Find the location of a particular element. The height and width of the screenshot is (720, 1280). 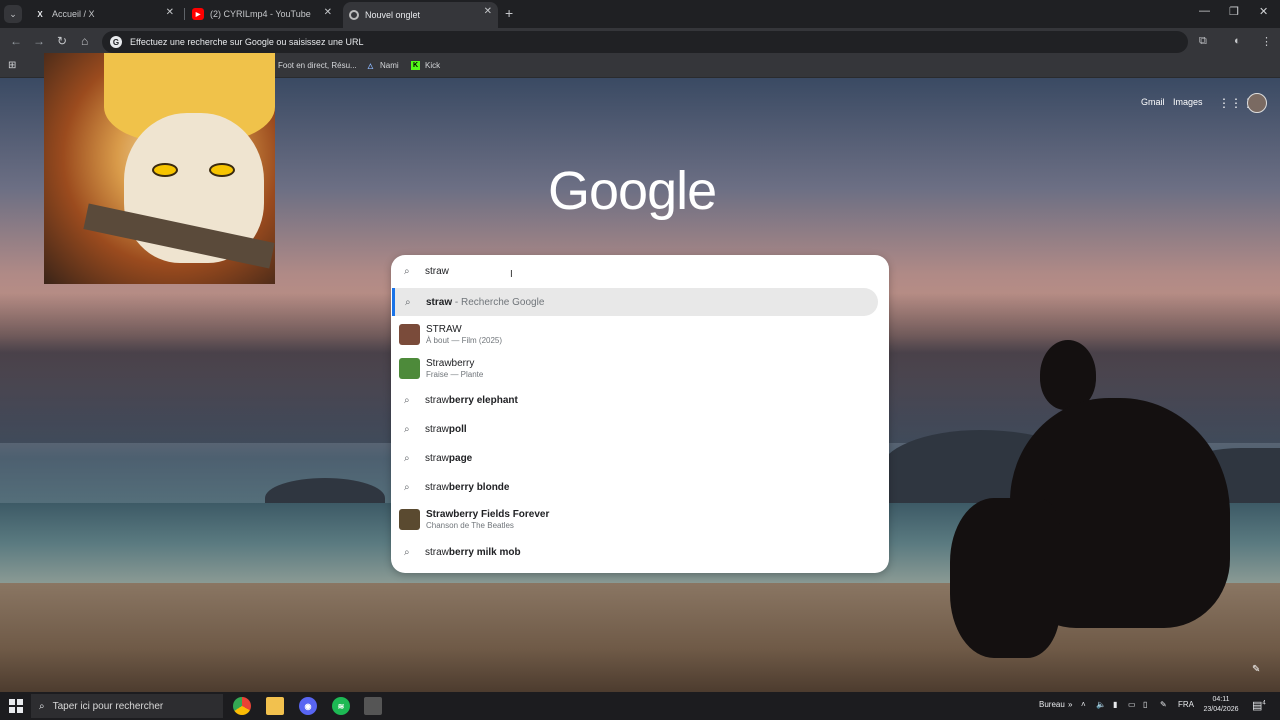

suggestion-bold: straw is located at coordinates (439, 302).